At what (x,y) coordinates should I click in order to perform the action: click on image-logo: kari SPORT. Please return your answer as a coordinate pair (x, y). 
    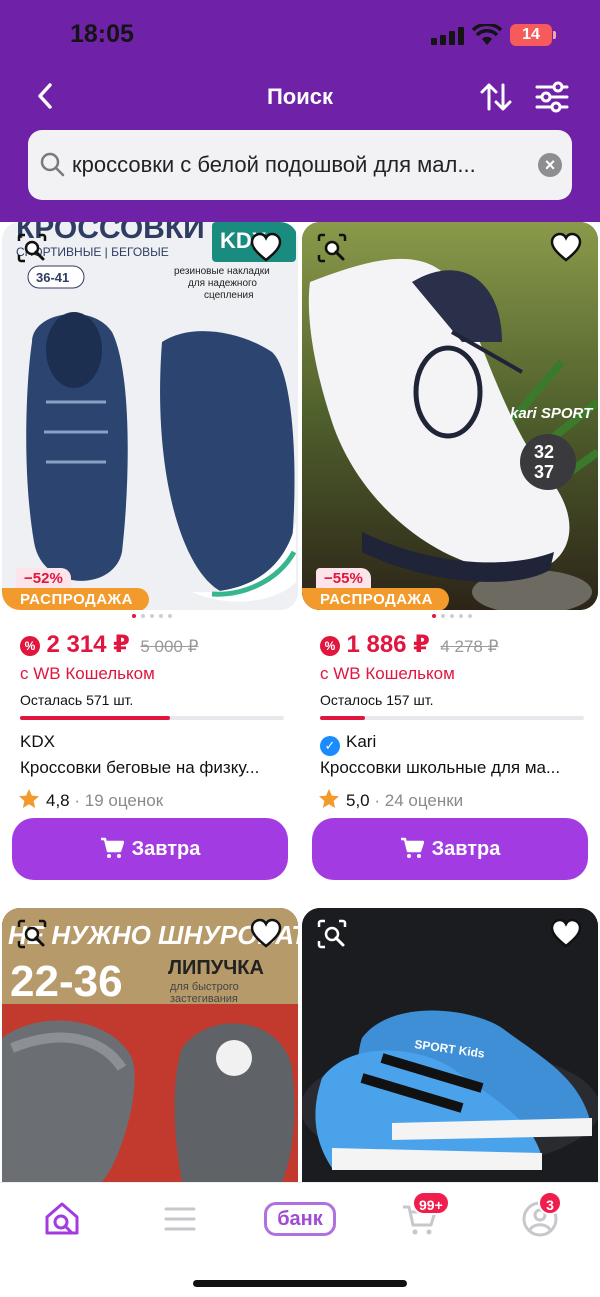
    Looking at the image, I should click on (552, 413).